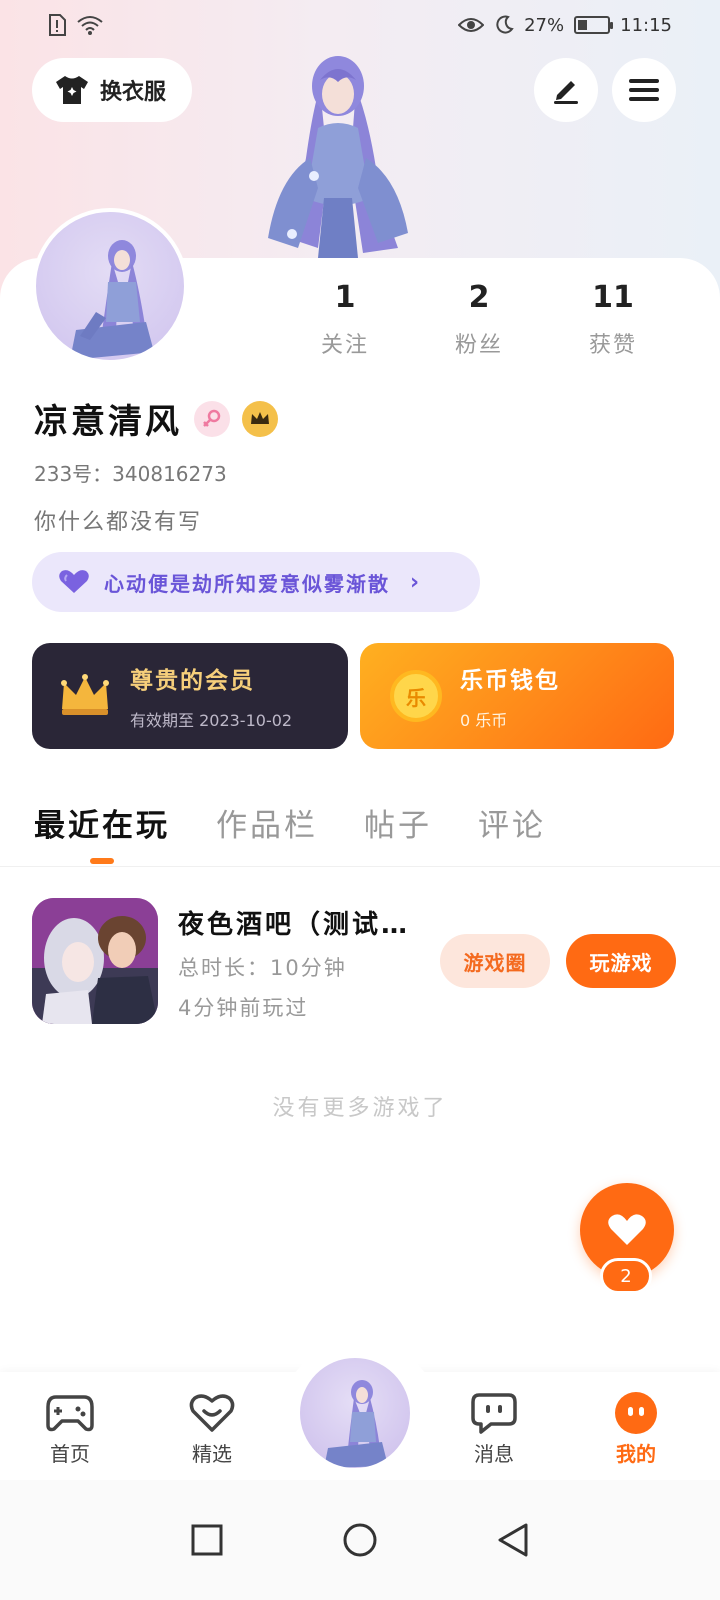  Describe the element at coordinates (344, 345) in the screenshot. I see `stat-following-label: 关注` at that location.